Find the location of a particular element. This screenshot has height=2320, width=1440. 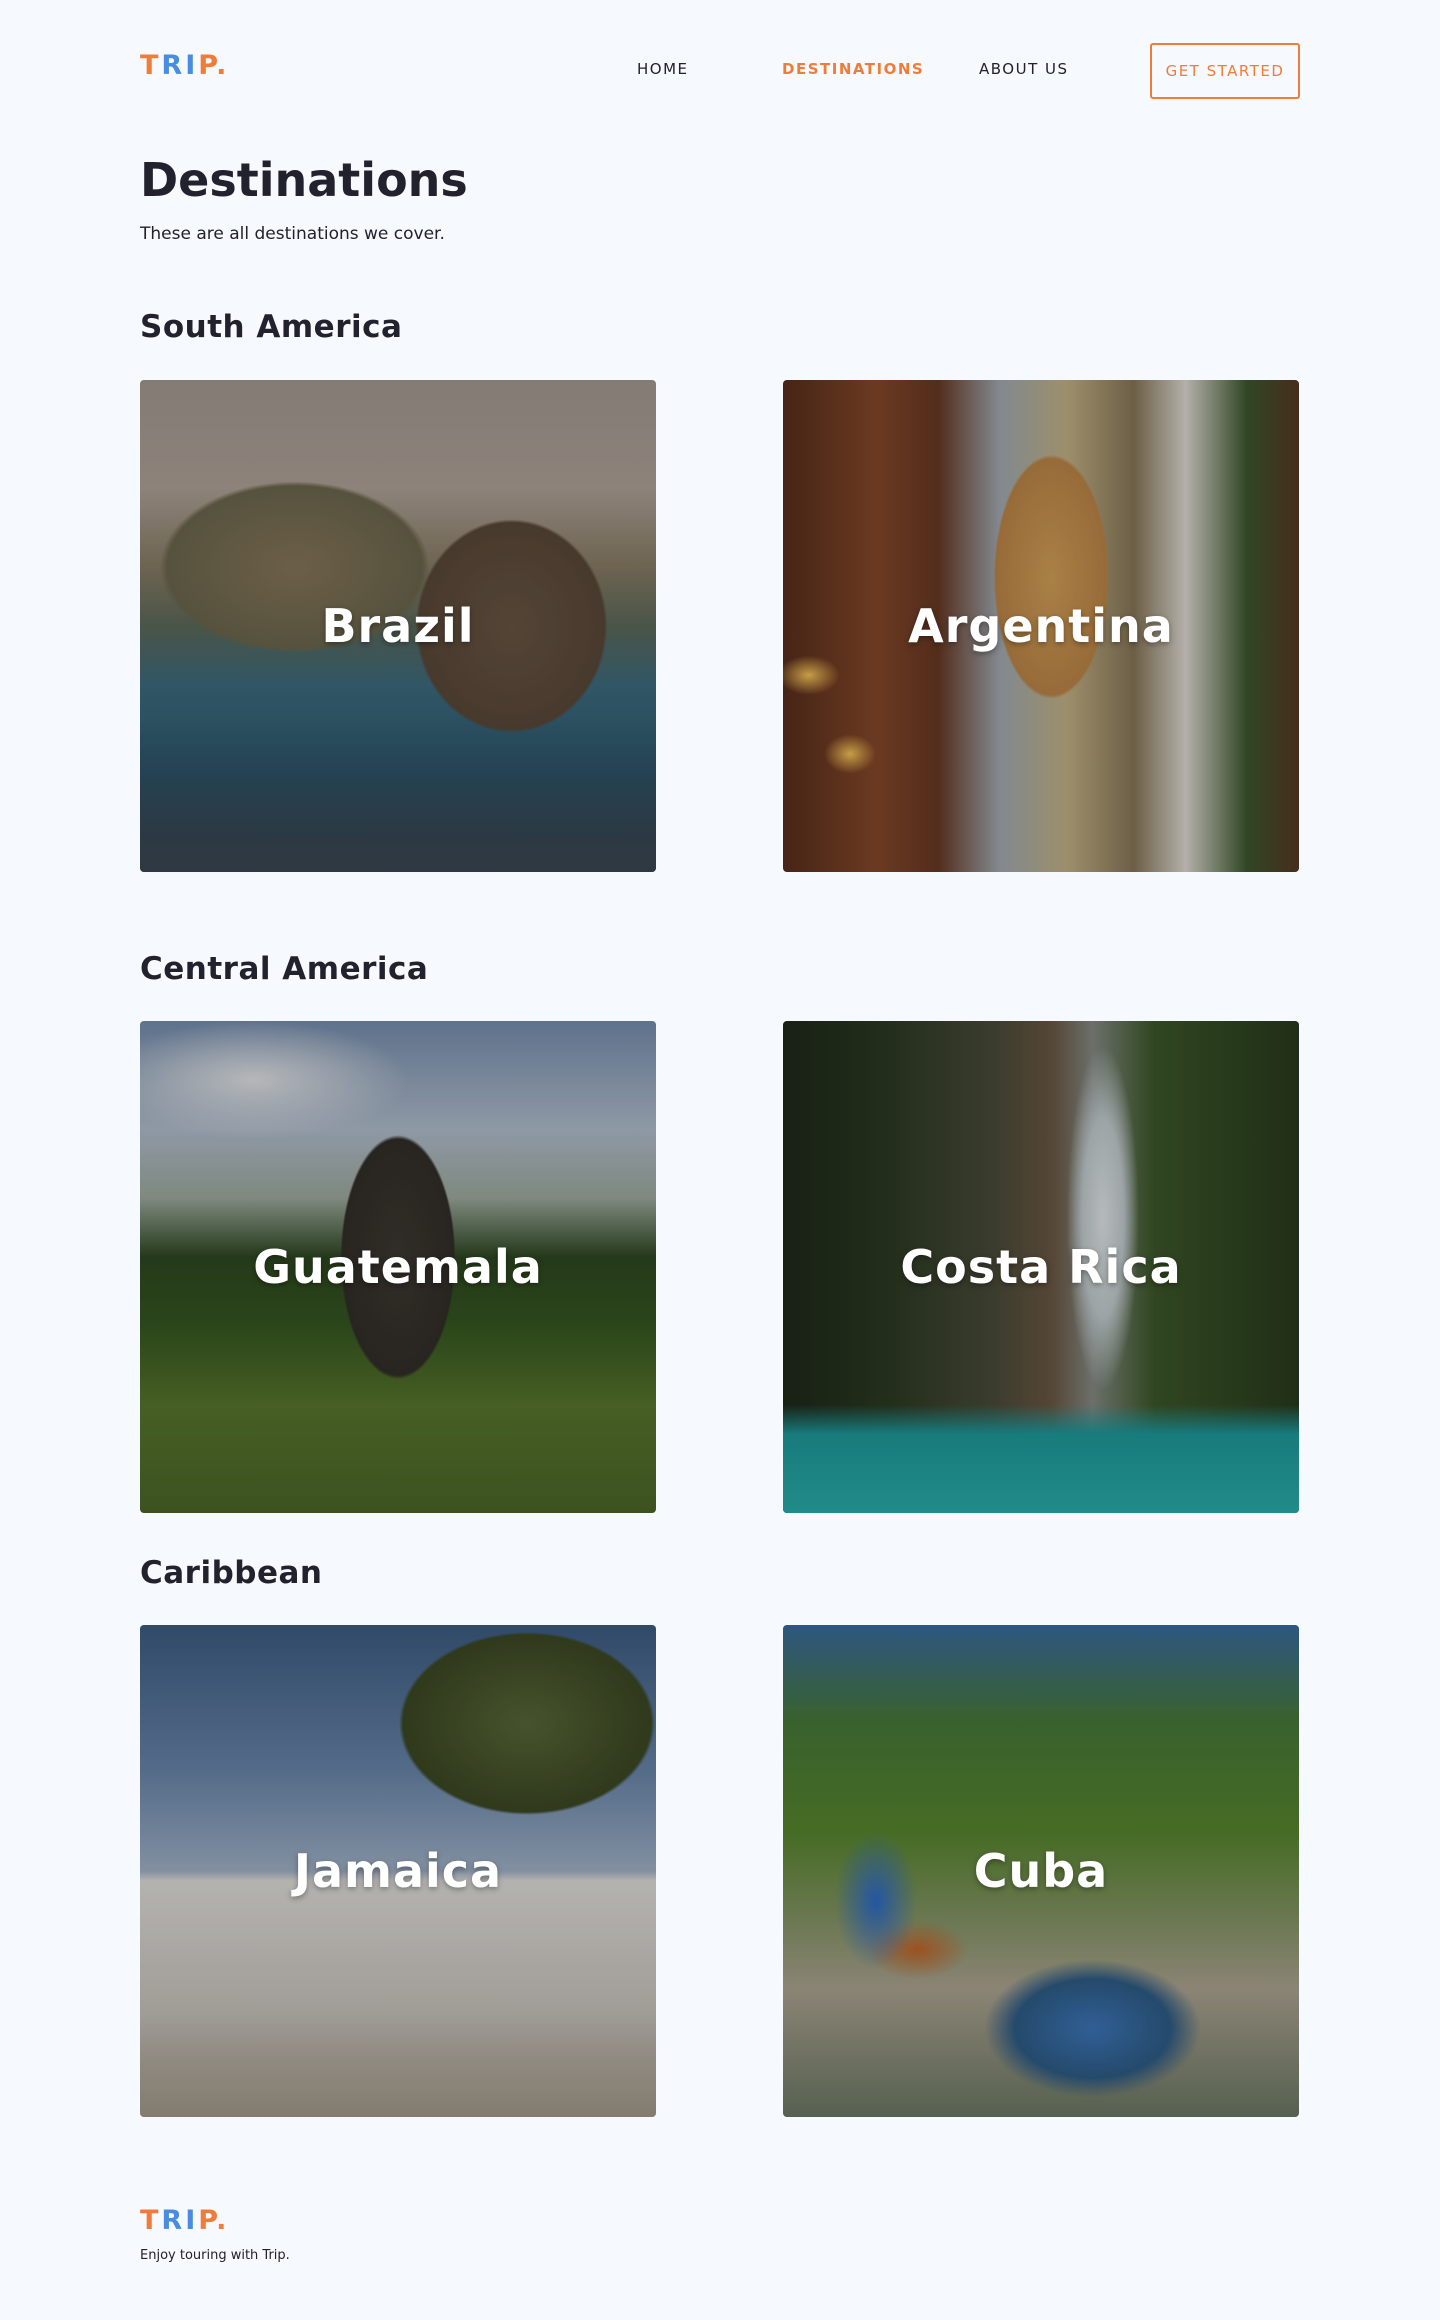

nav-destinations: DESTINATIONS is located at coordinates (853, 69).